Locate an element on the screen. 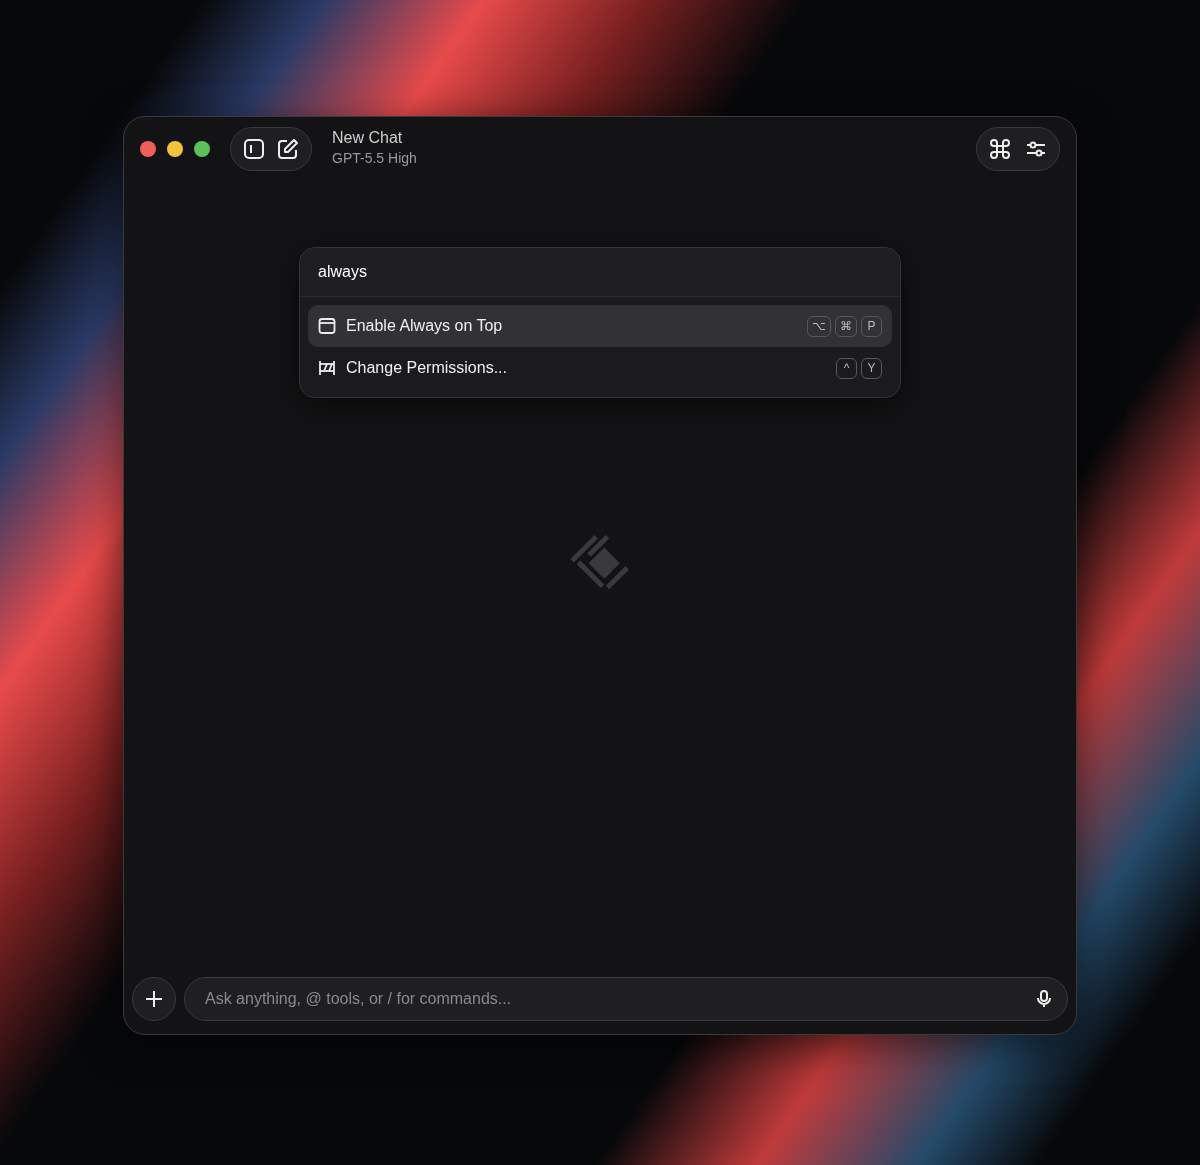  search-field: always is located at coordinates (600, 272).